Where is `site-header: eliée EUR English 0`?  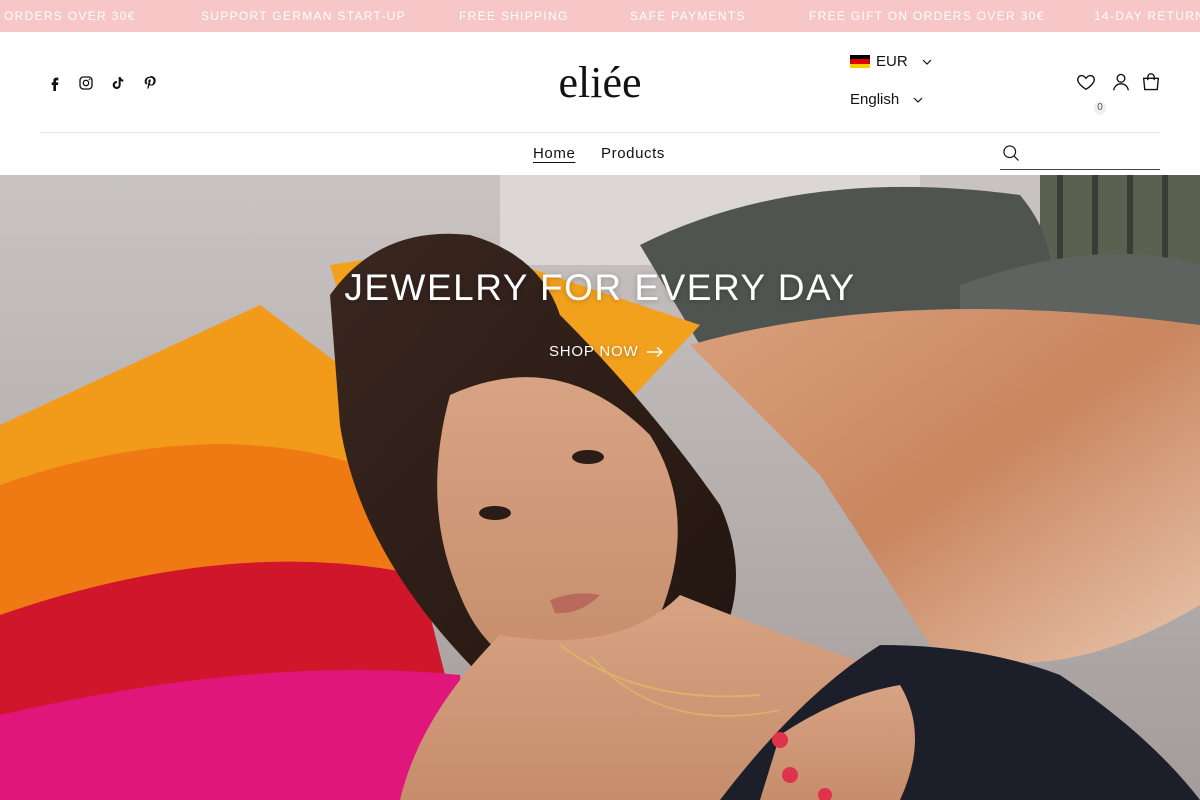
site-header: eliée EUR English 0 is located at coordinates (600, 82).